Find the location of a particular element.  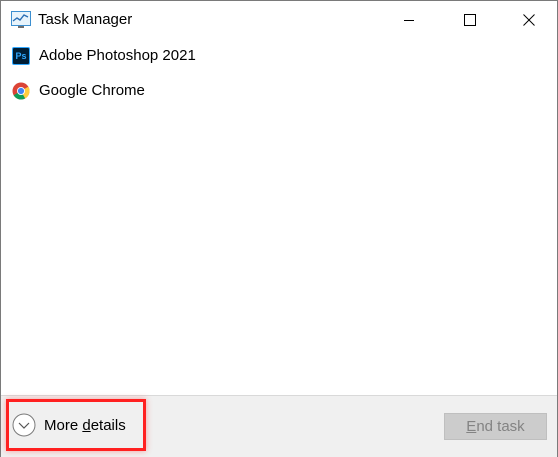

close-button is located at coordinates (529, 20).